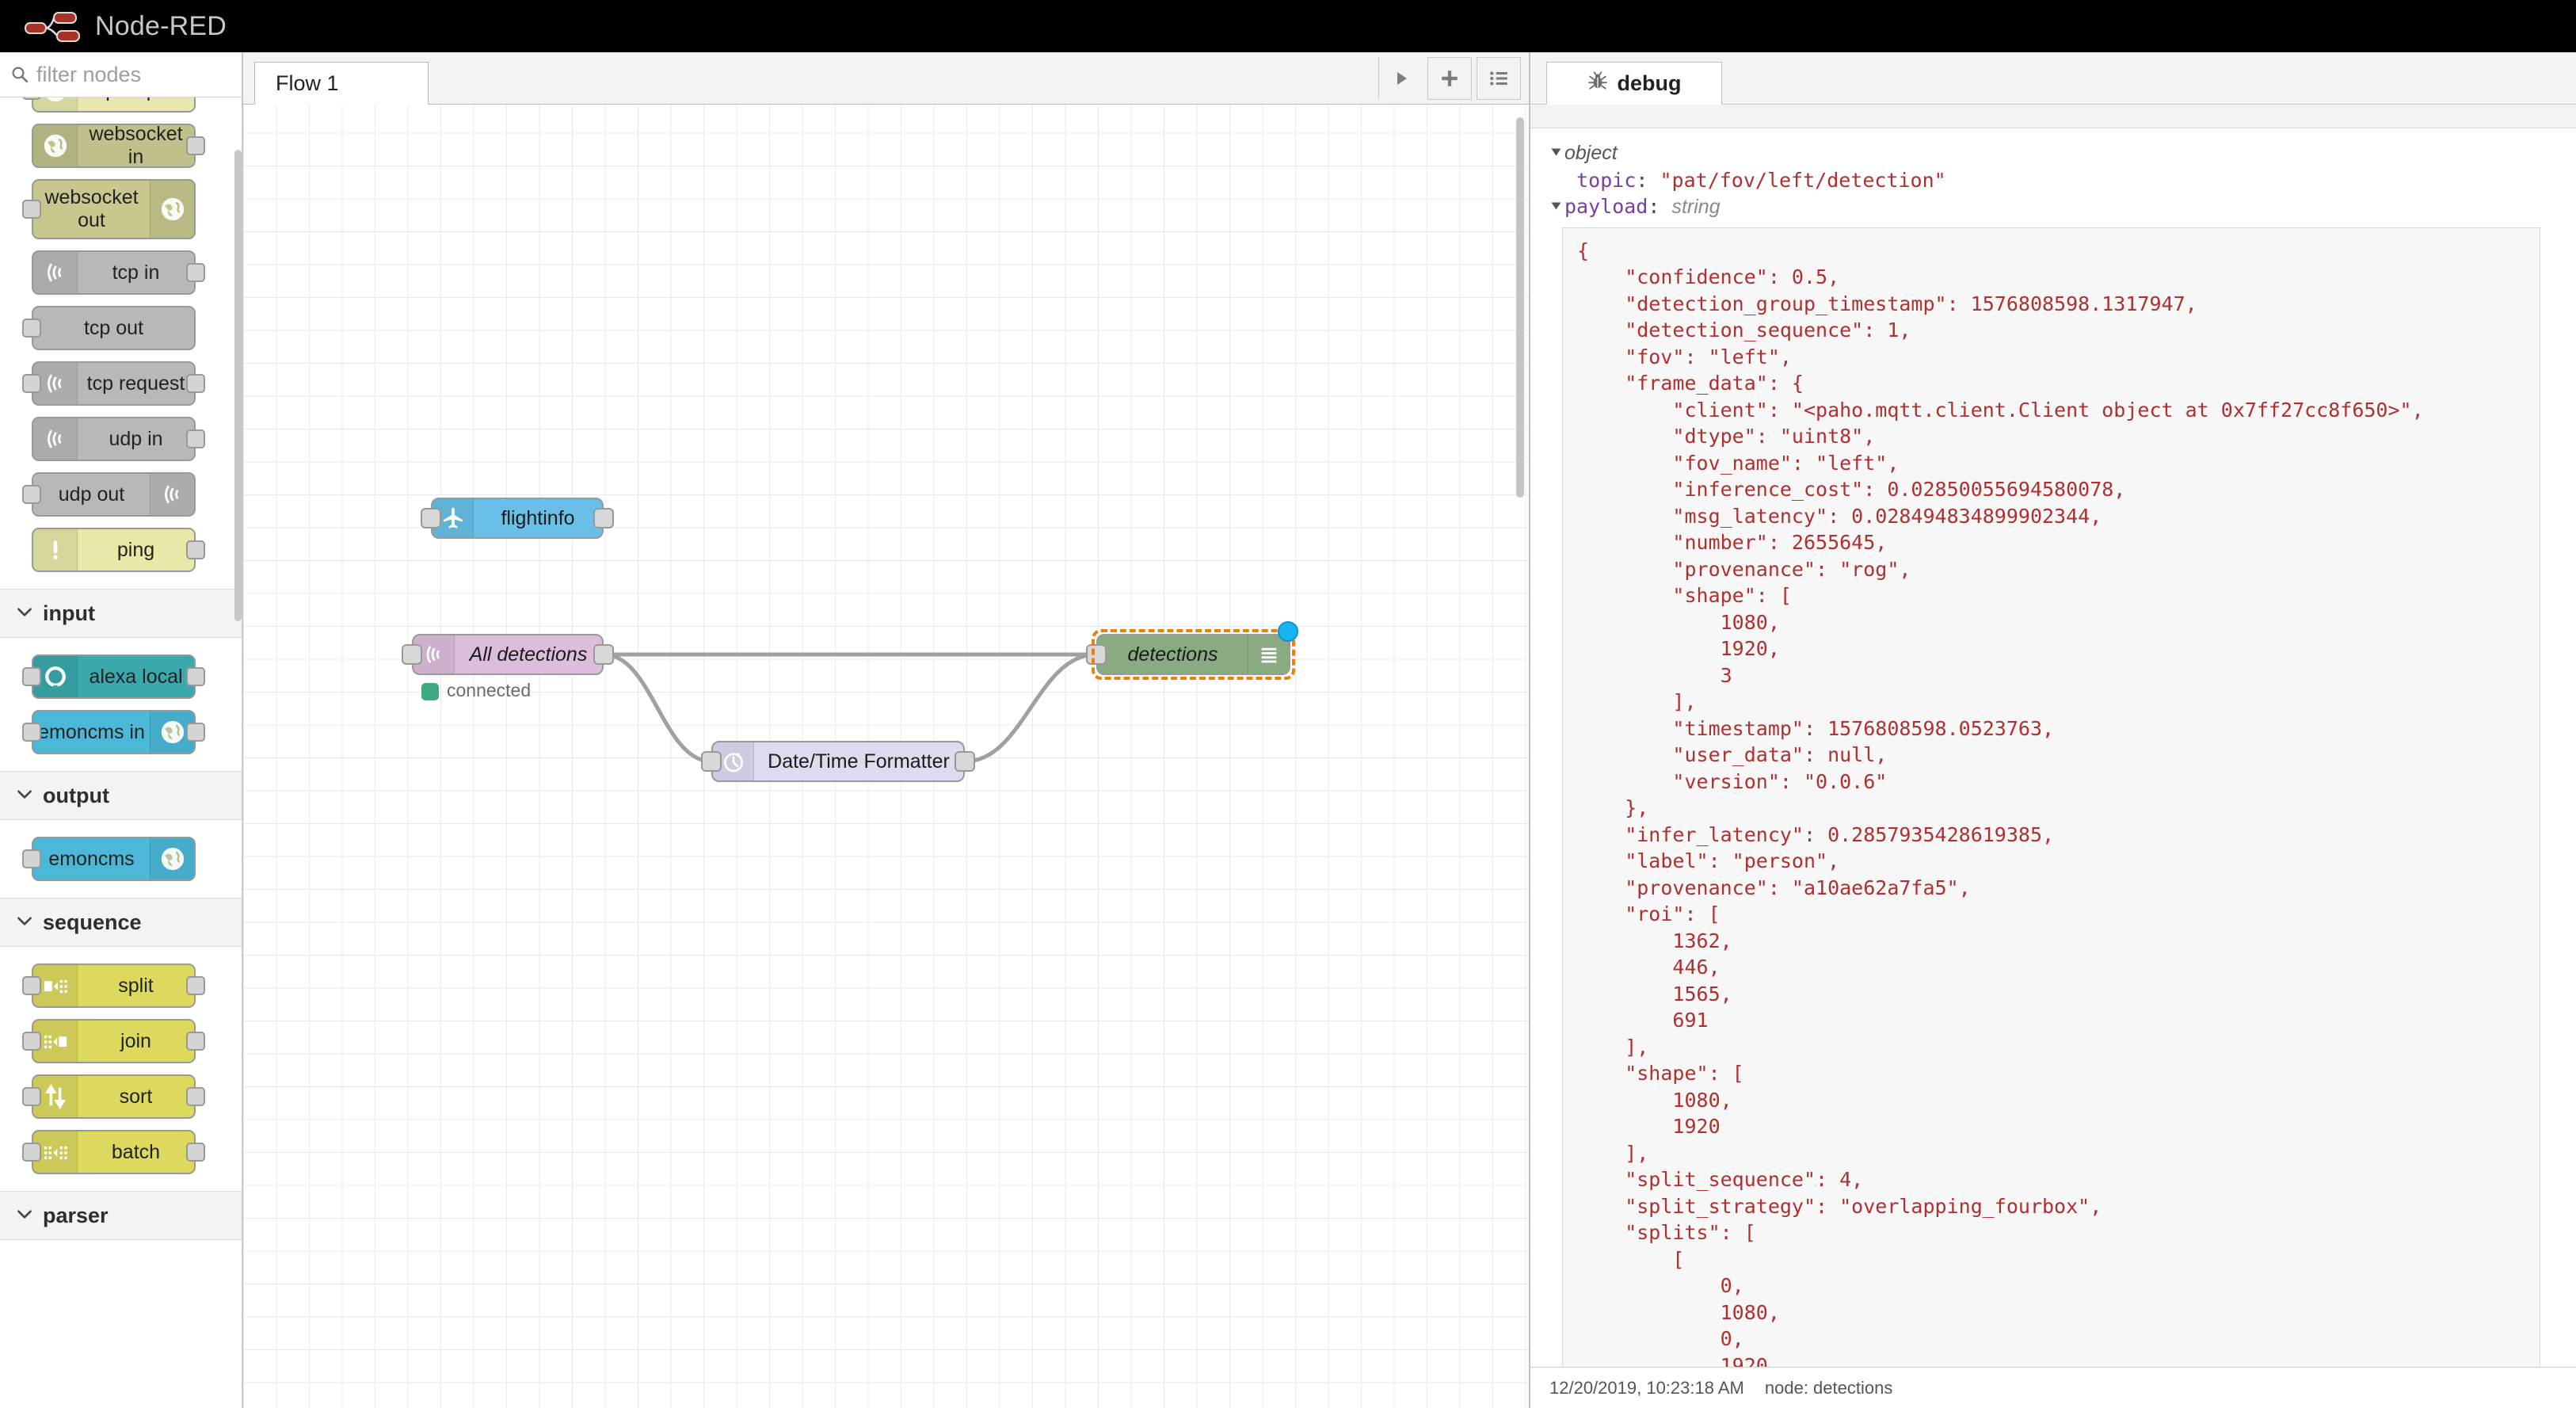 The height and width of the screenshot is (1408, 2576). What do you see at coordinates (119, 272) in the screenshot?
I see `palette-node-chip: tcp in` at bounding box center [119, 272].